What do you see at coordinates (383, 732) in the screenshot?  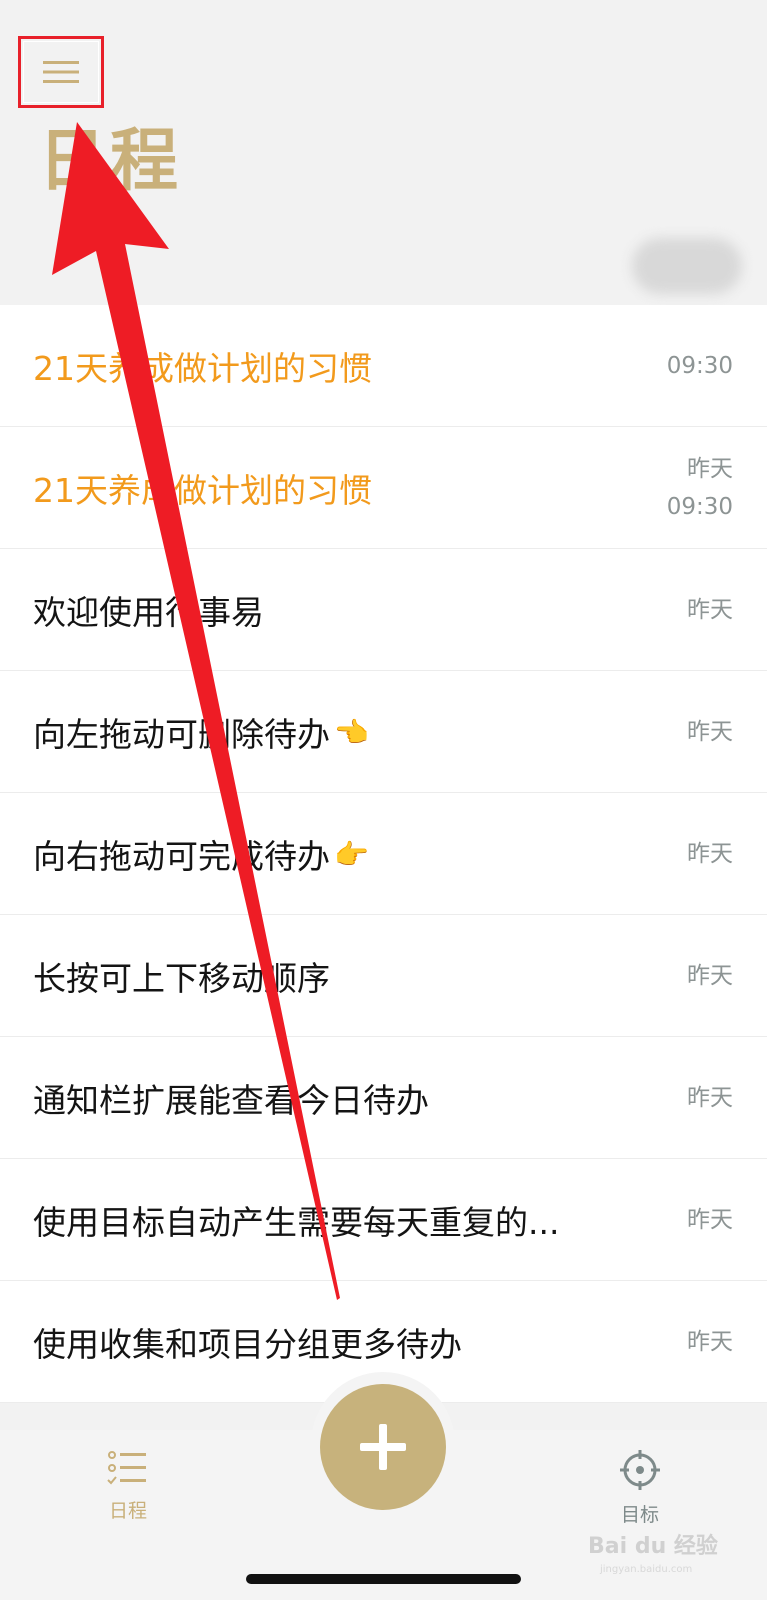 I see `list-item: 向左拖动可删除待办 👈 昨天` at bounding box center [383, 732].